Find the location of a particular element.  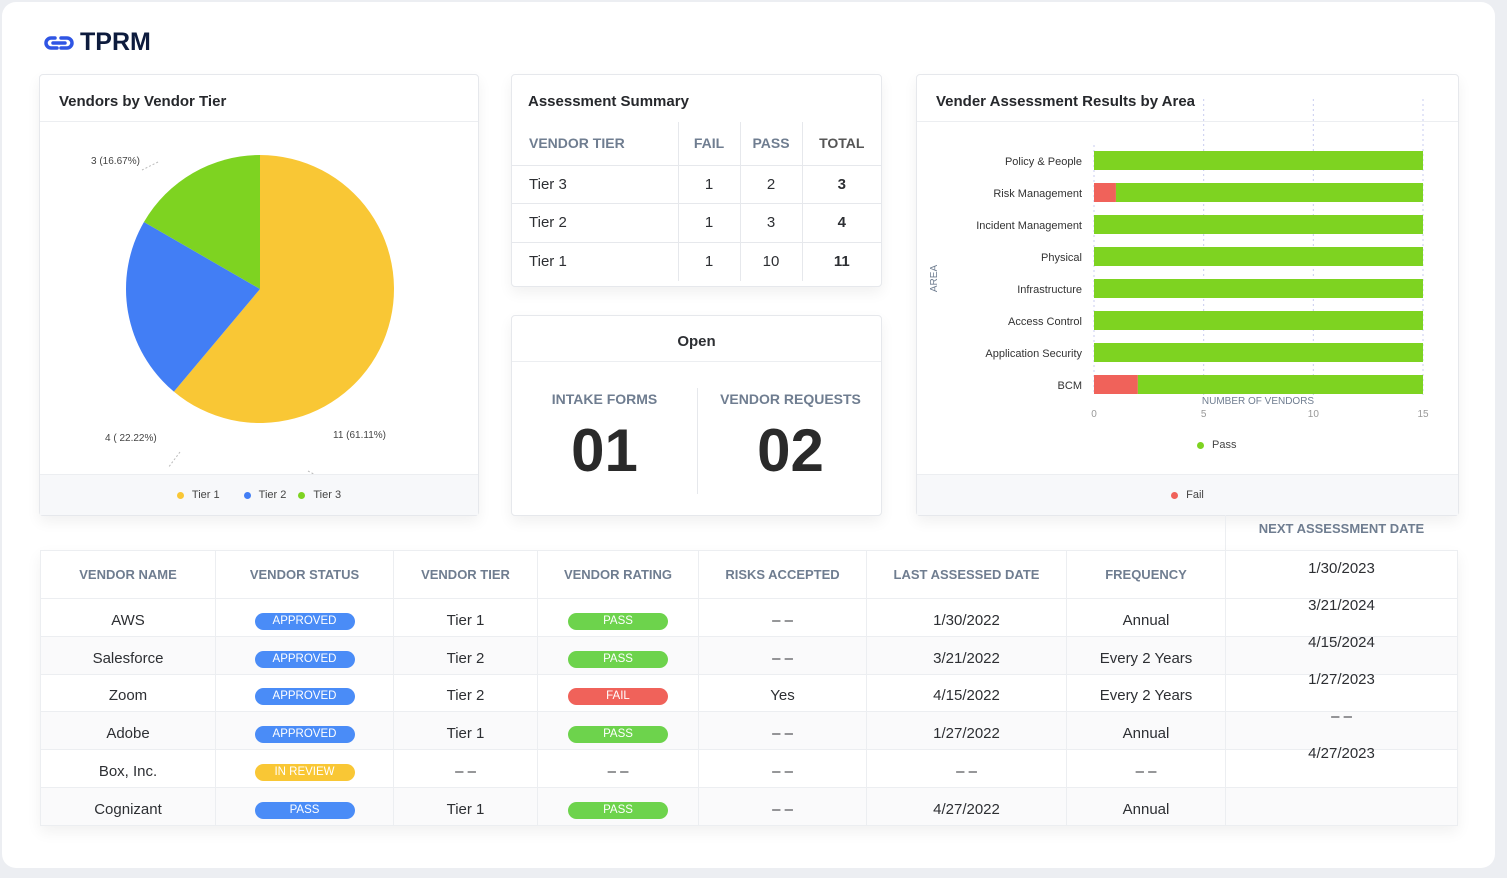

link-icon is located at coordinates (59, 42).